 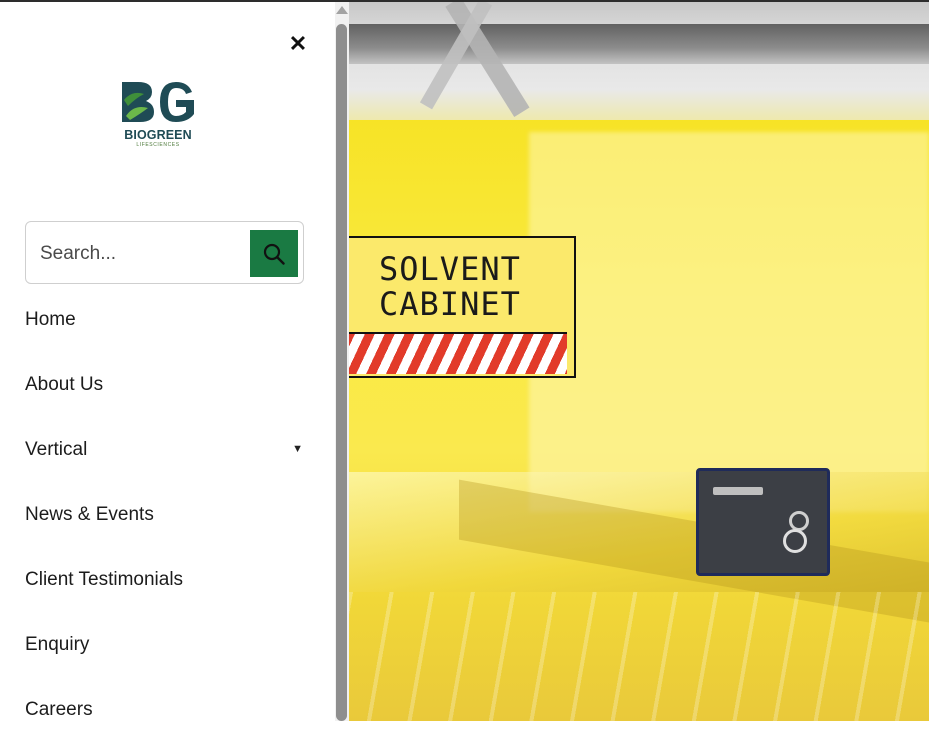 I want to click on sign-text: SOLVENT CABINET, so click(x=450, y=287).